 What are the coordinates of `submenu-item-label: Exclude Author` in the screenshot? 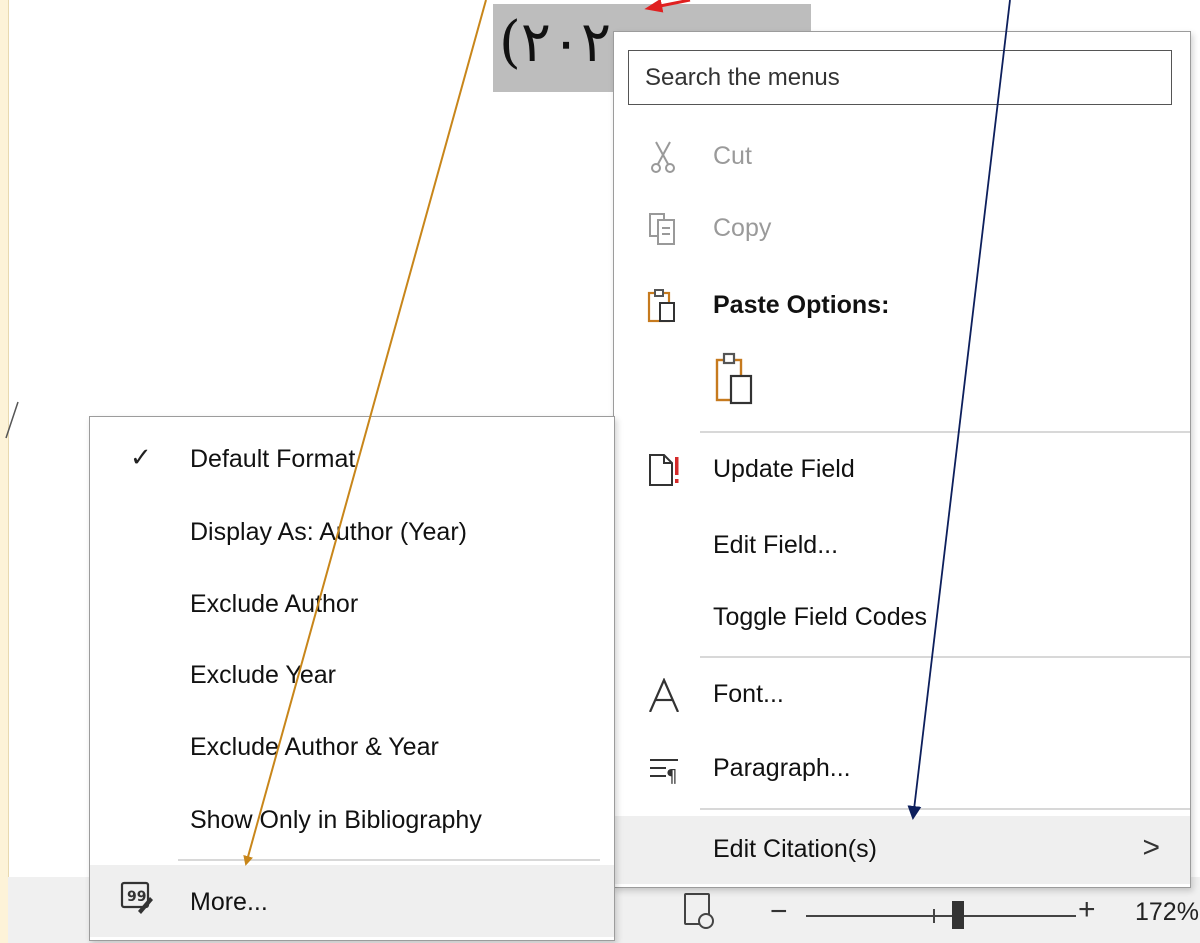 It's located at (274, 604).